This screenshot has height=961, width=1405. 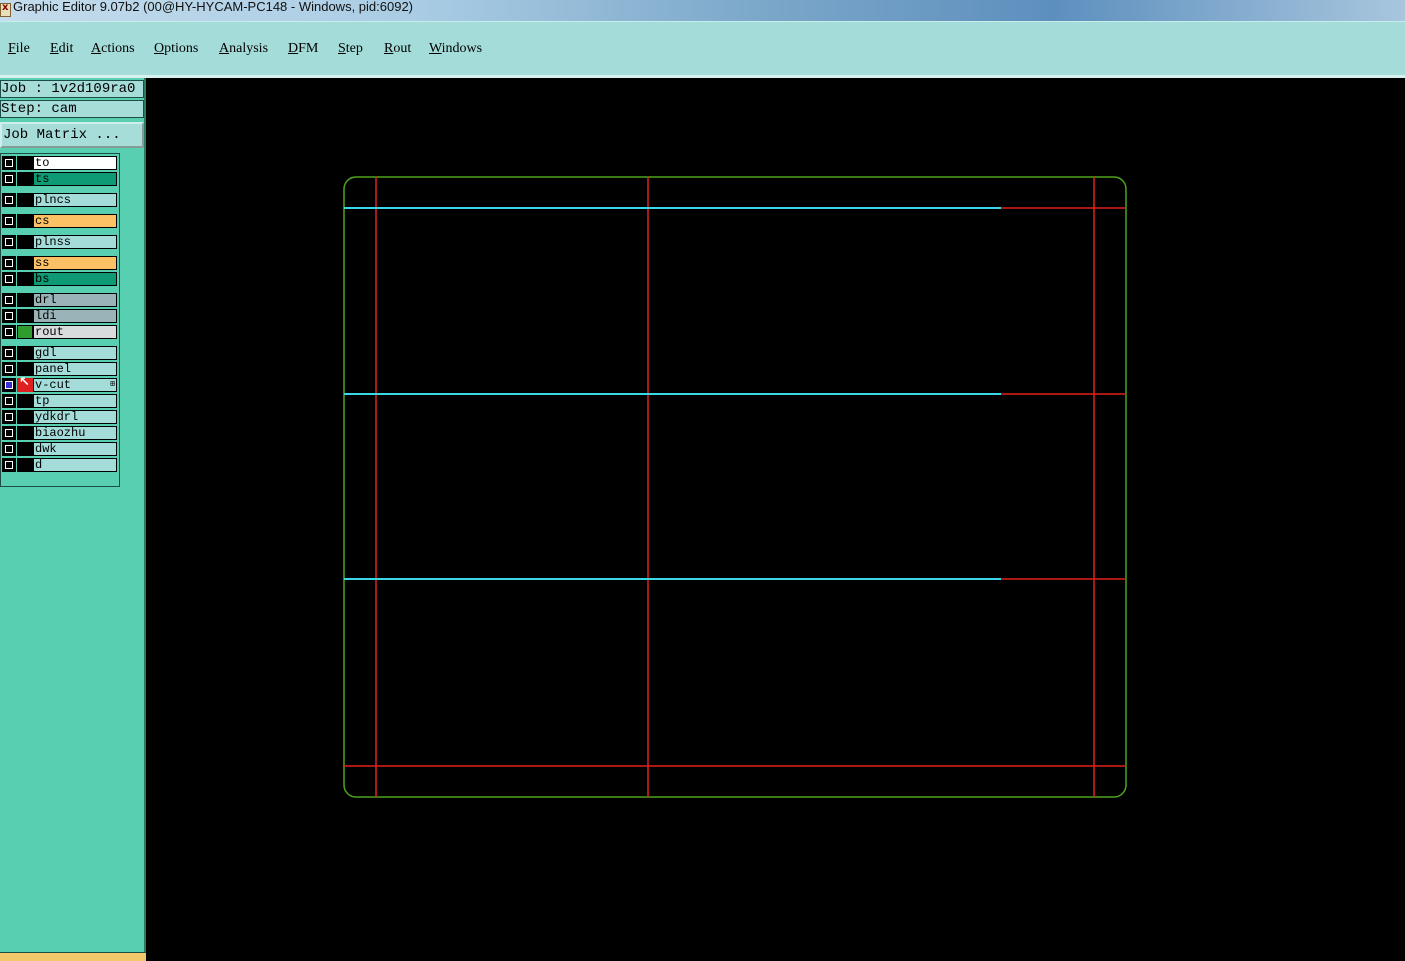 I want to click on menu-rout: Rout, so click(x=397, y=49).